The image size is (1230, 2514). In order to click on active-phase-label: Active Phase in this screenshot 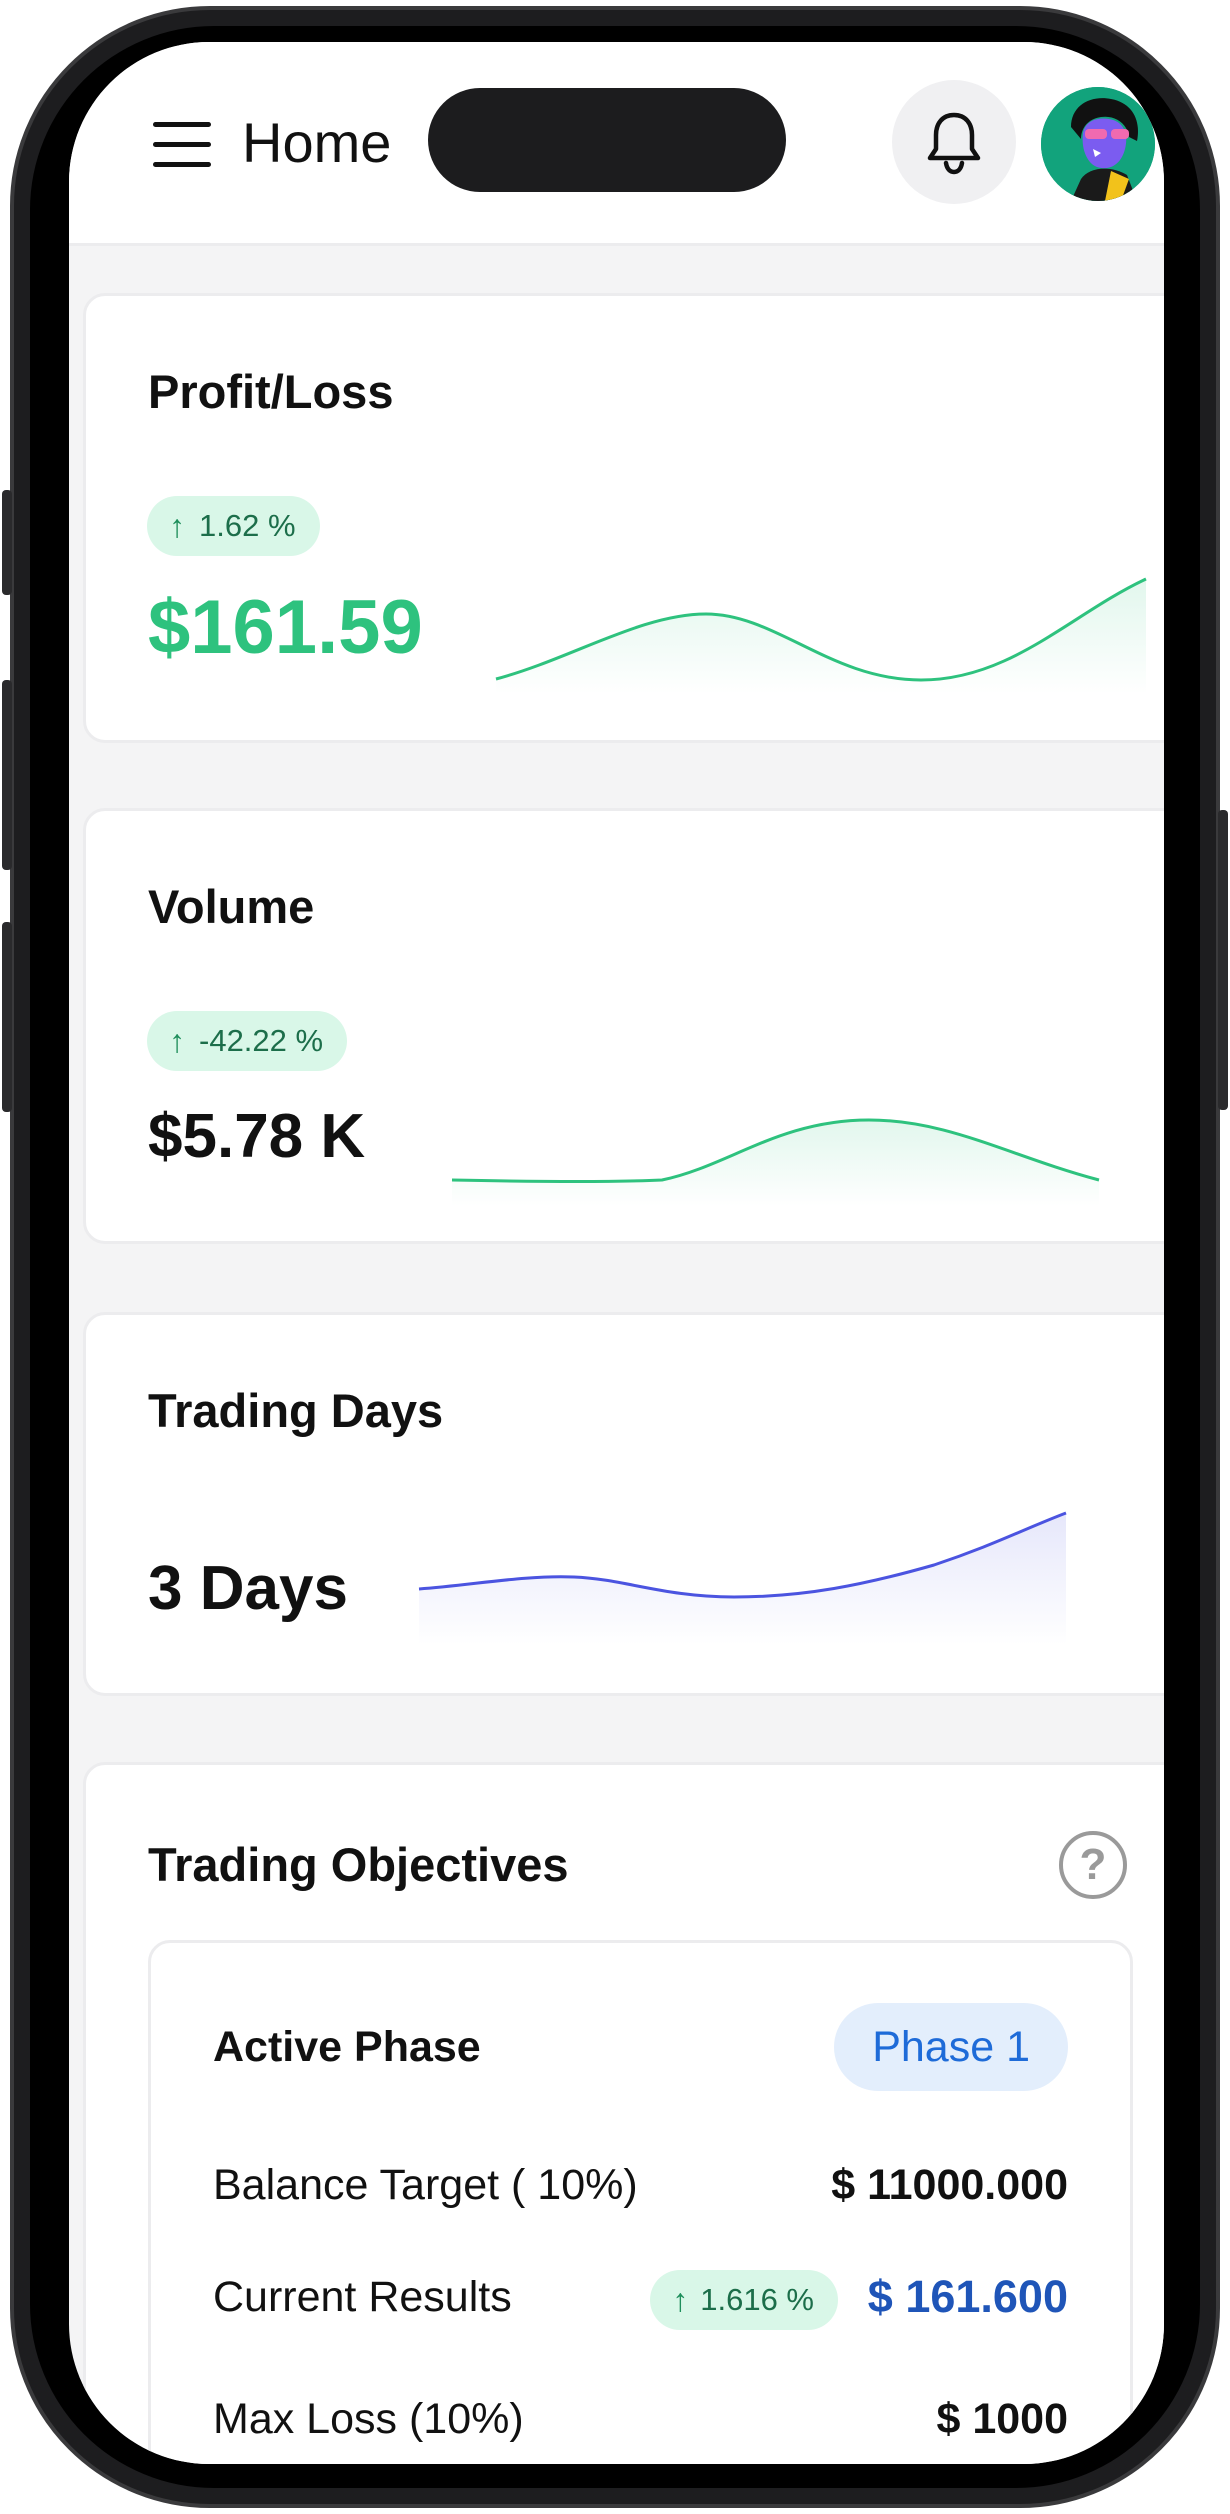, I will do `click(347, 2047)`.